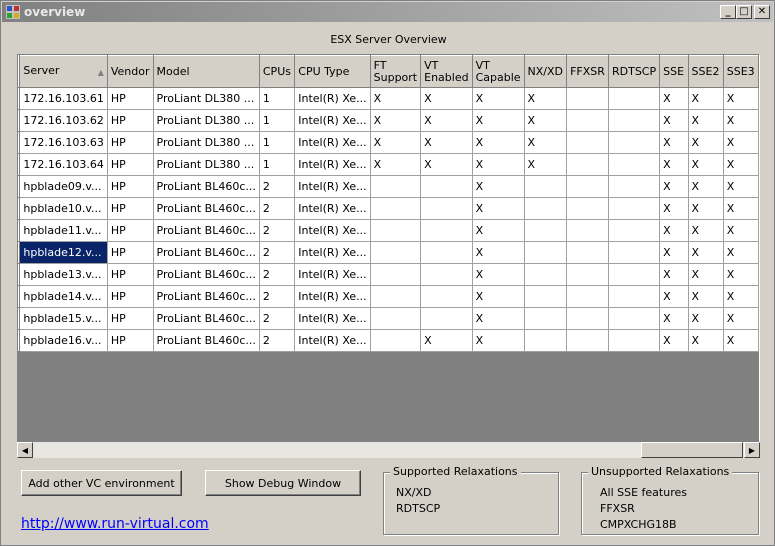 This screenshot has width=775, height=546. Describe the element at coordinates (387, 12) in the screenshot. I see `title-bar: overview _ □ ✕` at that location.